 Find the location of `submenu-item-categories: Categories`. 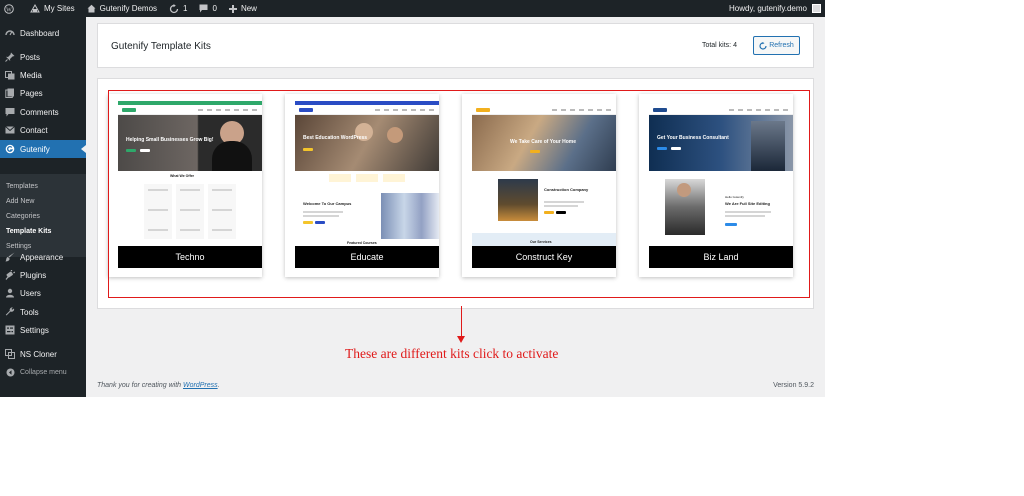

submenu-item-categories: Categories is located at coordinates (23, 216).